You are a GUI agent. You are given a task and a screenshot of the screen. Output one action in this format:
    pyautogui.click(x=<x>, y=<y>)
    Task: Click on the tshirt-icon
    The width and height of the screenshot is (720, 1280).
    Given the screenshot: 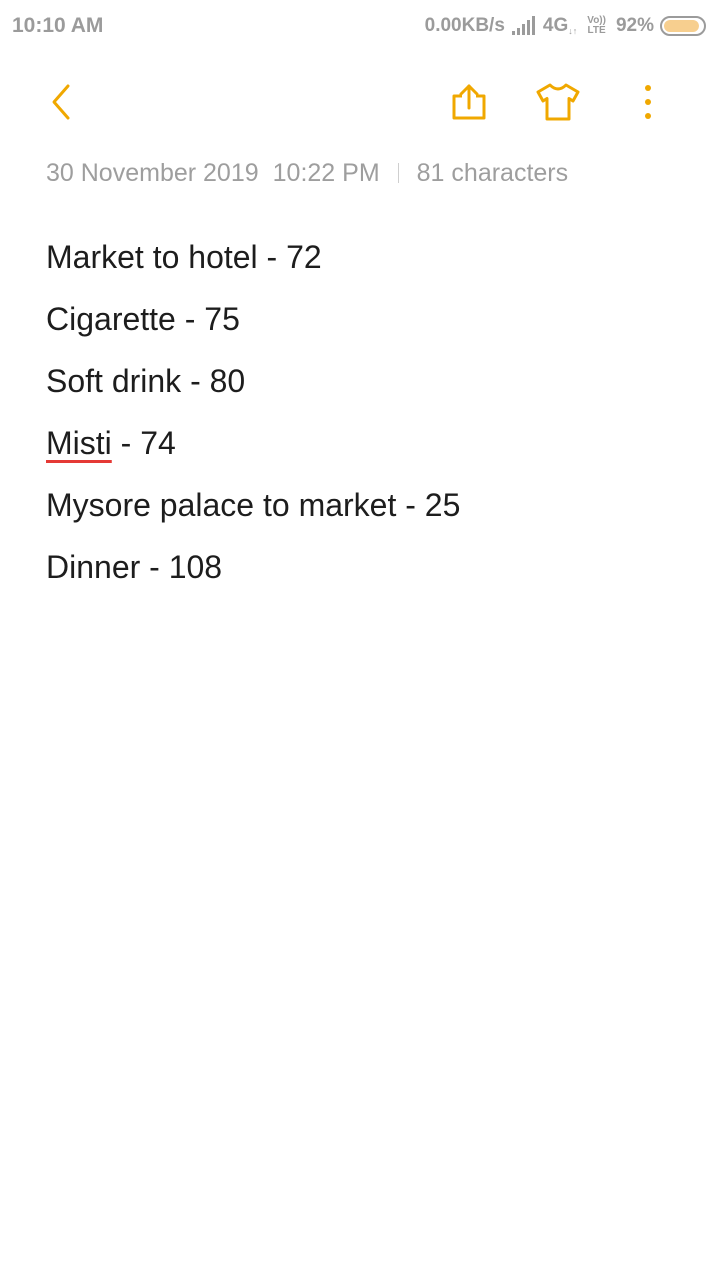 What is the action you would take?
    pyautogui.click(x=558, y=102)
    